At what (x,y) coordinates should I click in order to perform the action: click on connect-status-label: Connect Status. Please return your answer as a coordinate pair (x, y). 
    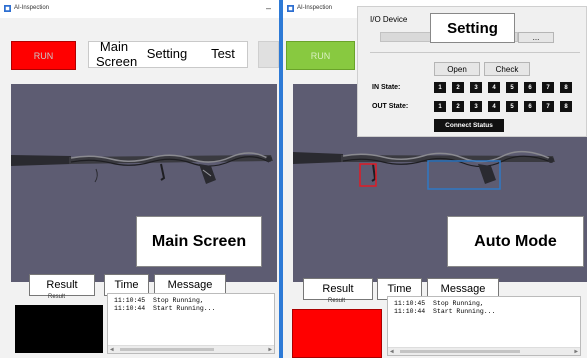
    Looking at the image, I should click on (469, 125).